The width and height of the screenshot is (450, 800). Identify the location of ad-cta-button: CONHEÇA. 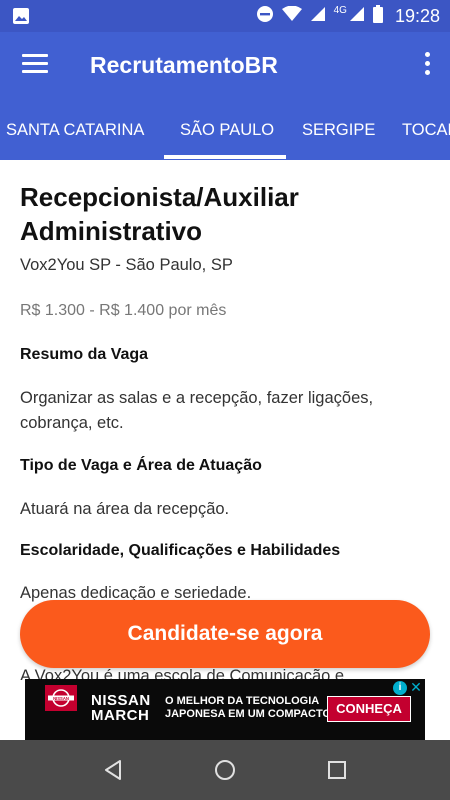
(369, 709).